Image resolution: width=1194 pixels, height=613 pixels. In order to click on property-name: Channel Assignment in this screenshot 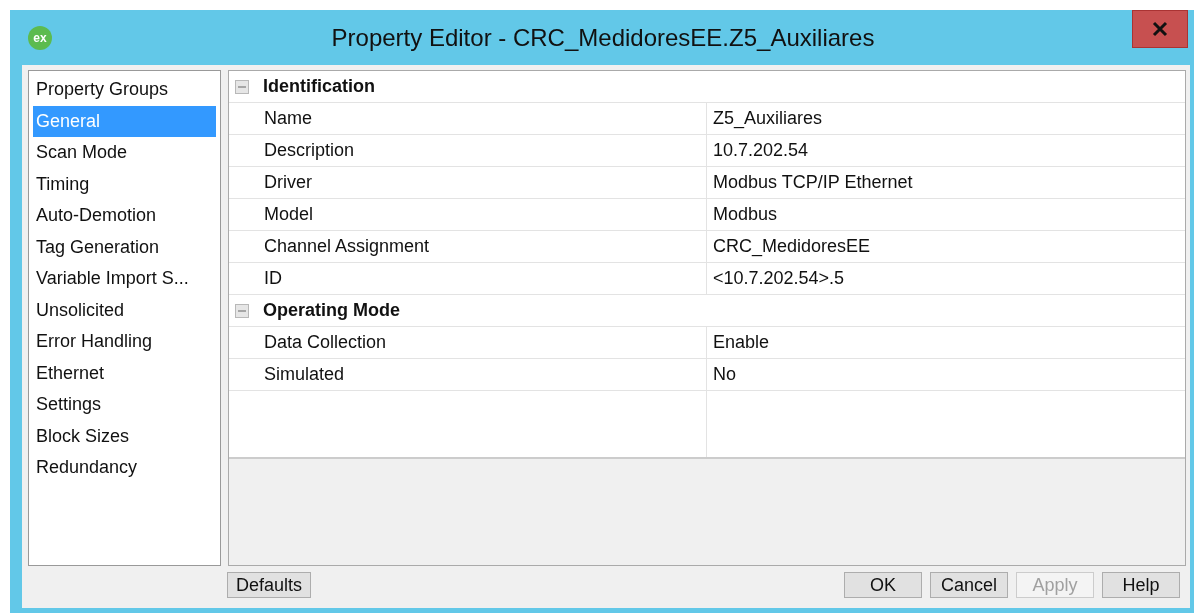, I will do `click(468, 246)`.